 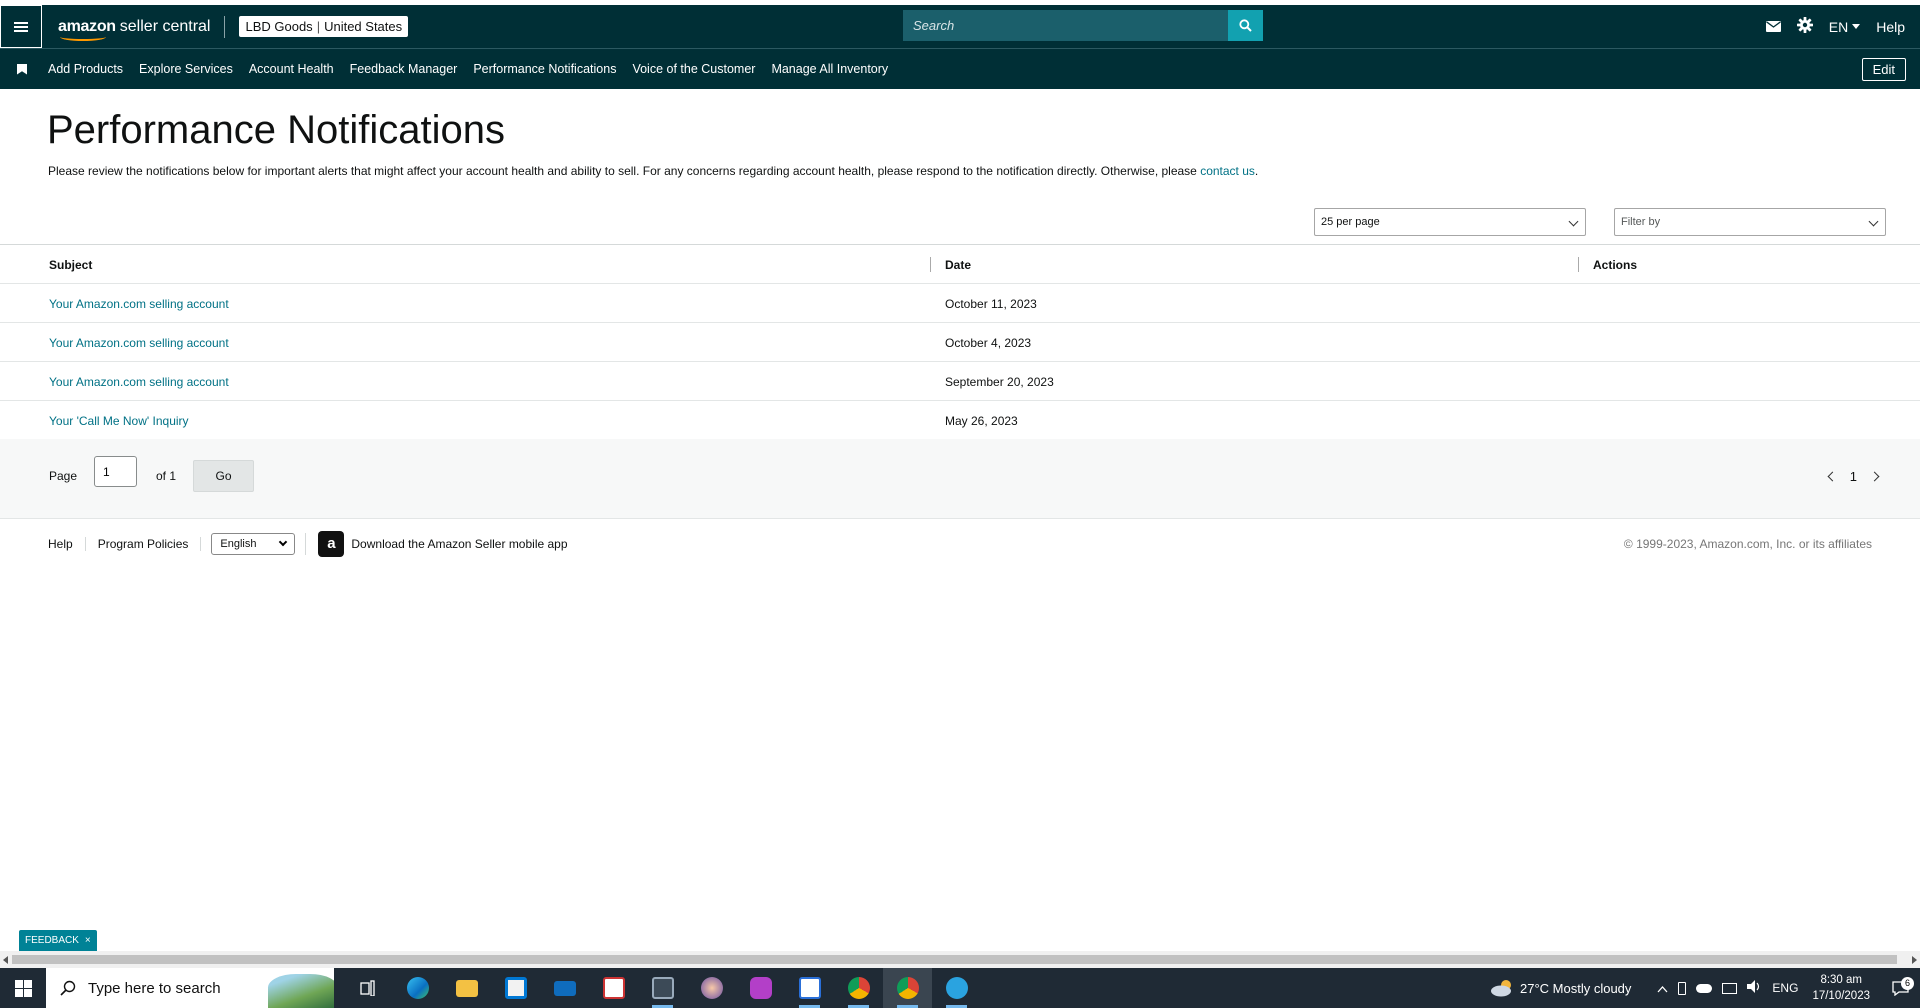 I want to click on previous-page-icon, so click(x=1832, y=476).